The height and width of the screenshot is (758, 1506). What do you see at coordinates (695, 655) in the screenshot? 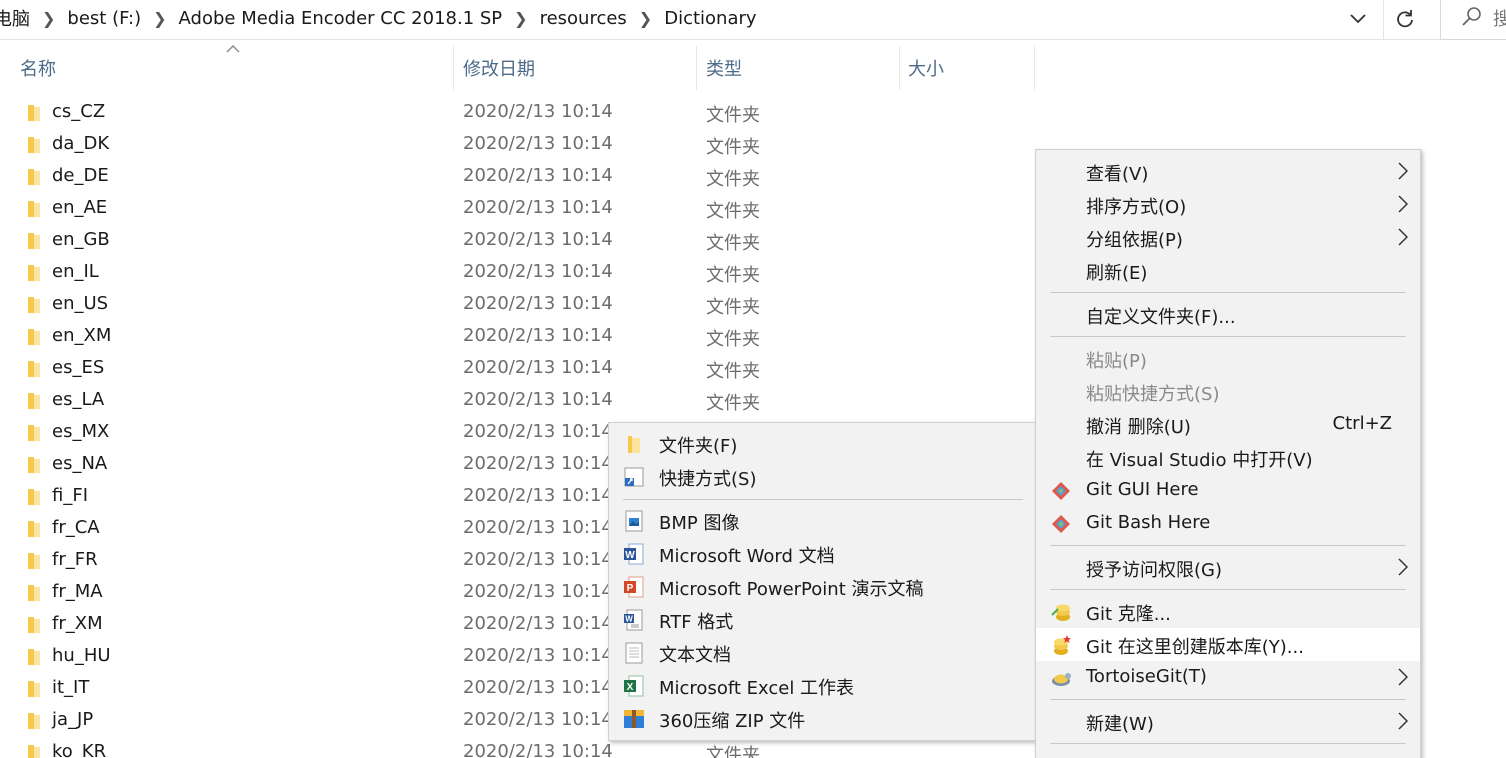
I see `new-text-label: 文本文档` at bounding box center [695, 655].